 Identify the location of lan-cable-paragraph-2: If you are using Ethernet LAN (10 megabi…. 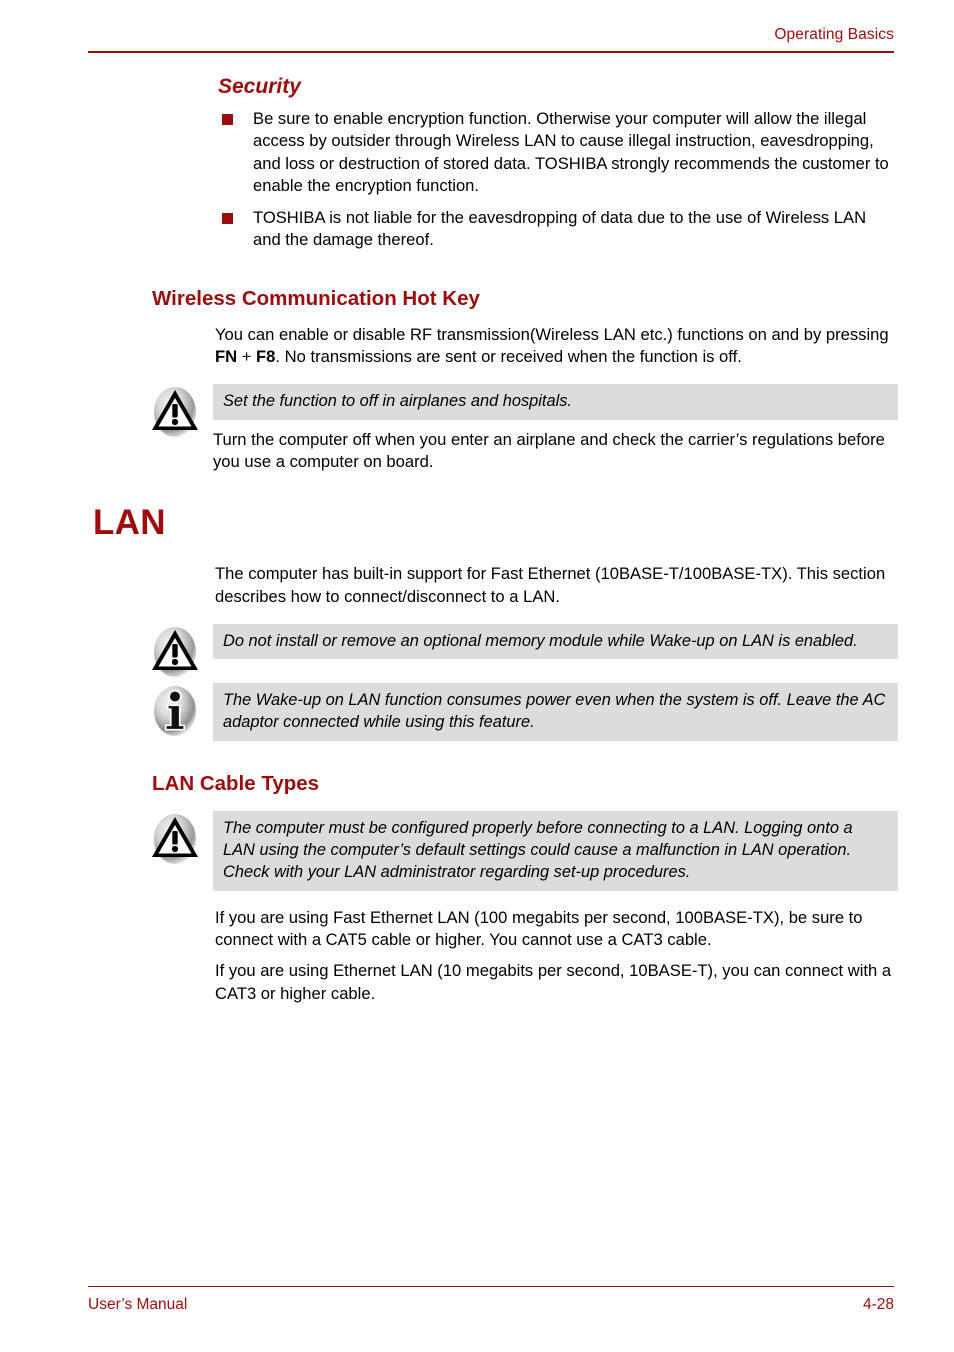
(553, 982).